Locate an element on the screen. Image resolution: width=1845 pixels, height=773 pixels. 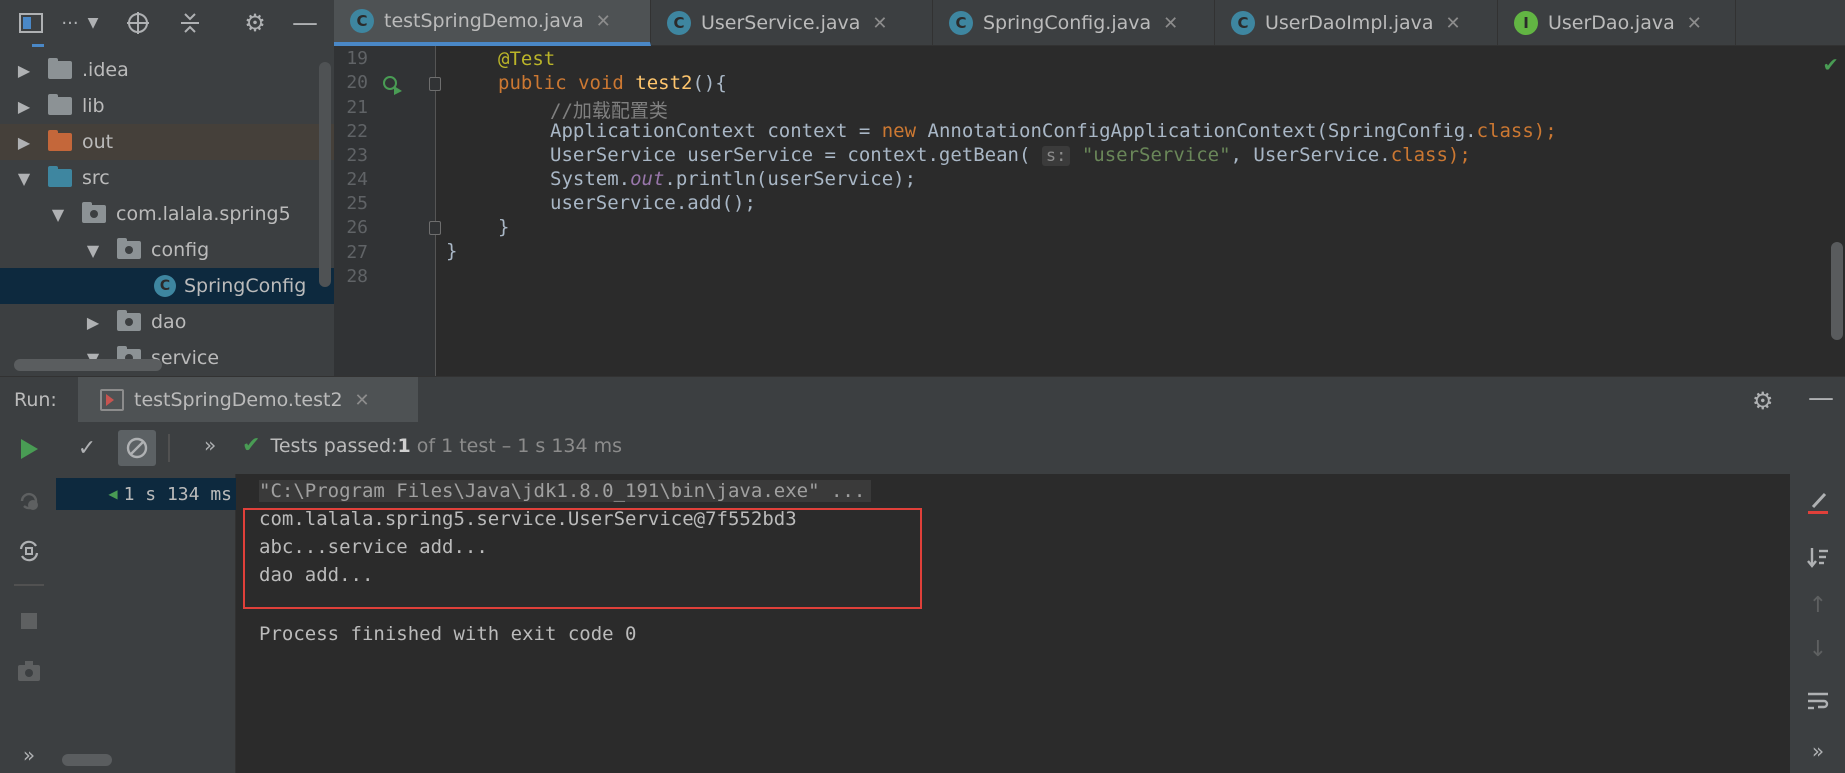
tree-item-idea: ▶ .idea is located at coordinates (167, 70).